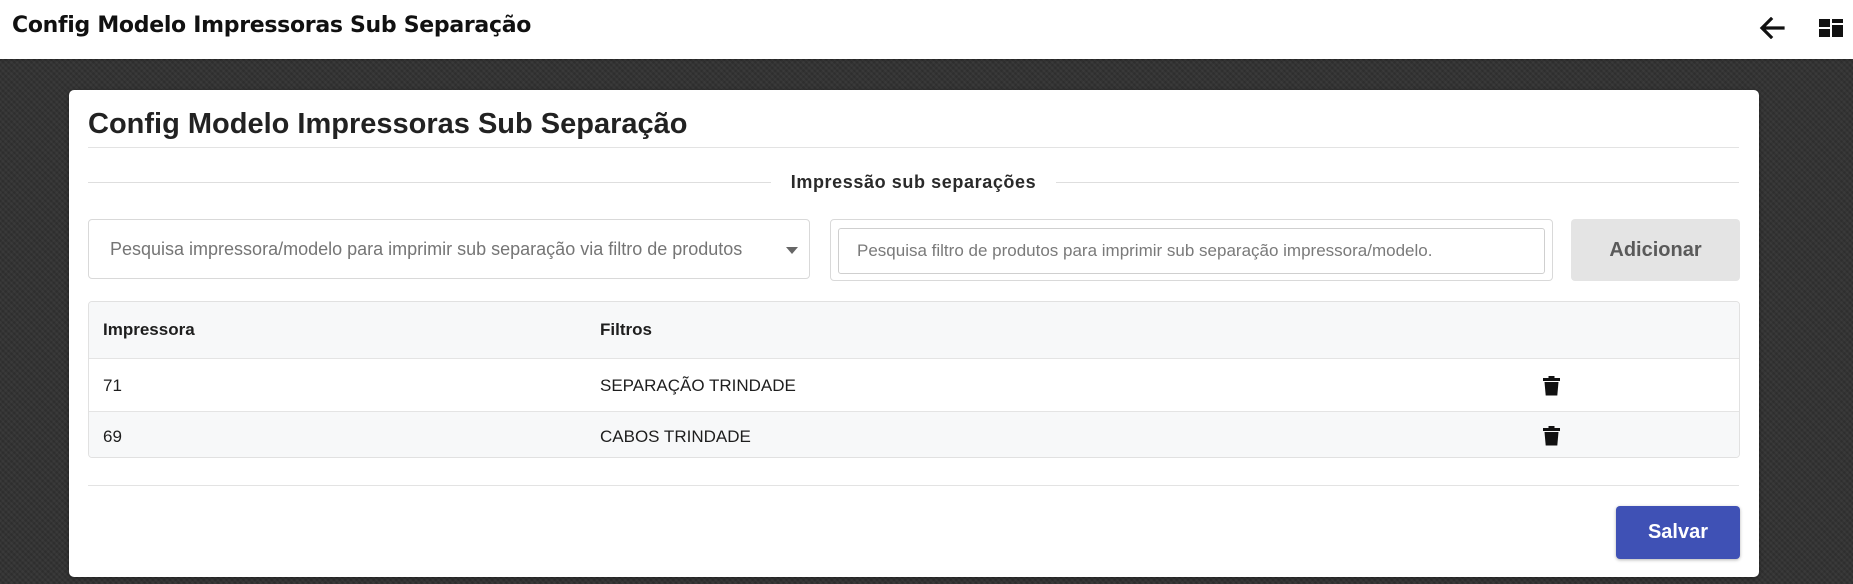 Image resolution: width=1853 pixels, height=584 pixels. What do you see at coordinates (388, 124) in the screenshot?
I see `page-title: Config Modelo Impressoras Sub Separação` at bounding box center [388, 124].